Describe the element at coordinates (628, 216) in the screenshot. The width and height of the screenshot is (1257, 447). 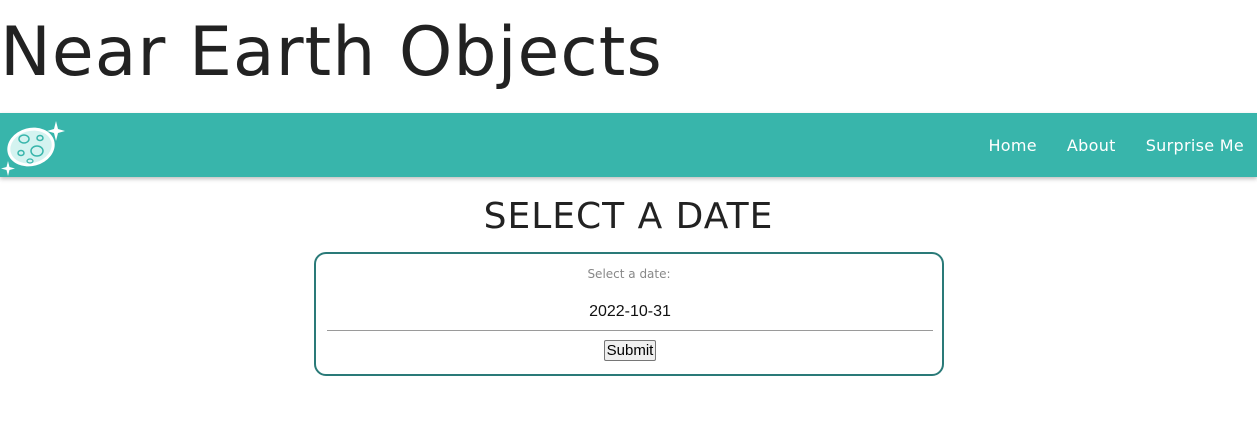
I see `page-heading: SELECT A DATE` at that location.